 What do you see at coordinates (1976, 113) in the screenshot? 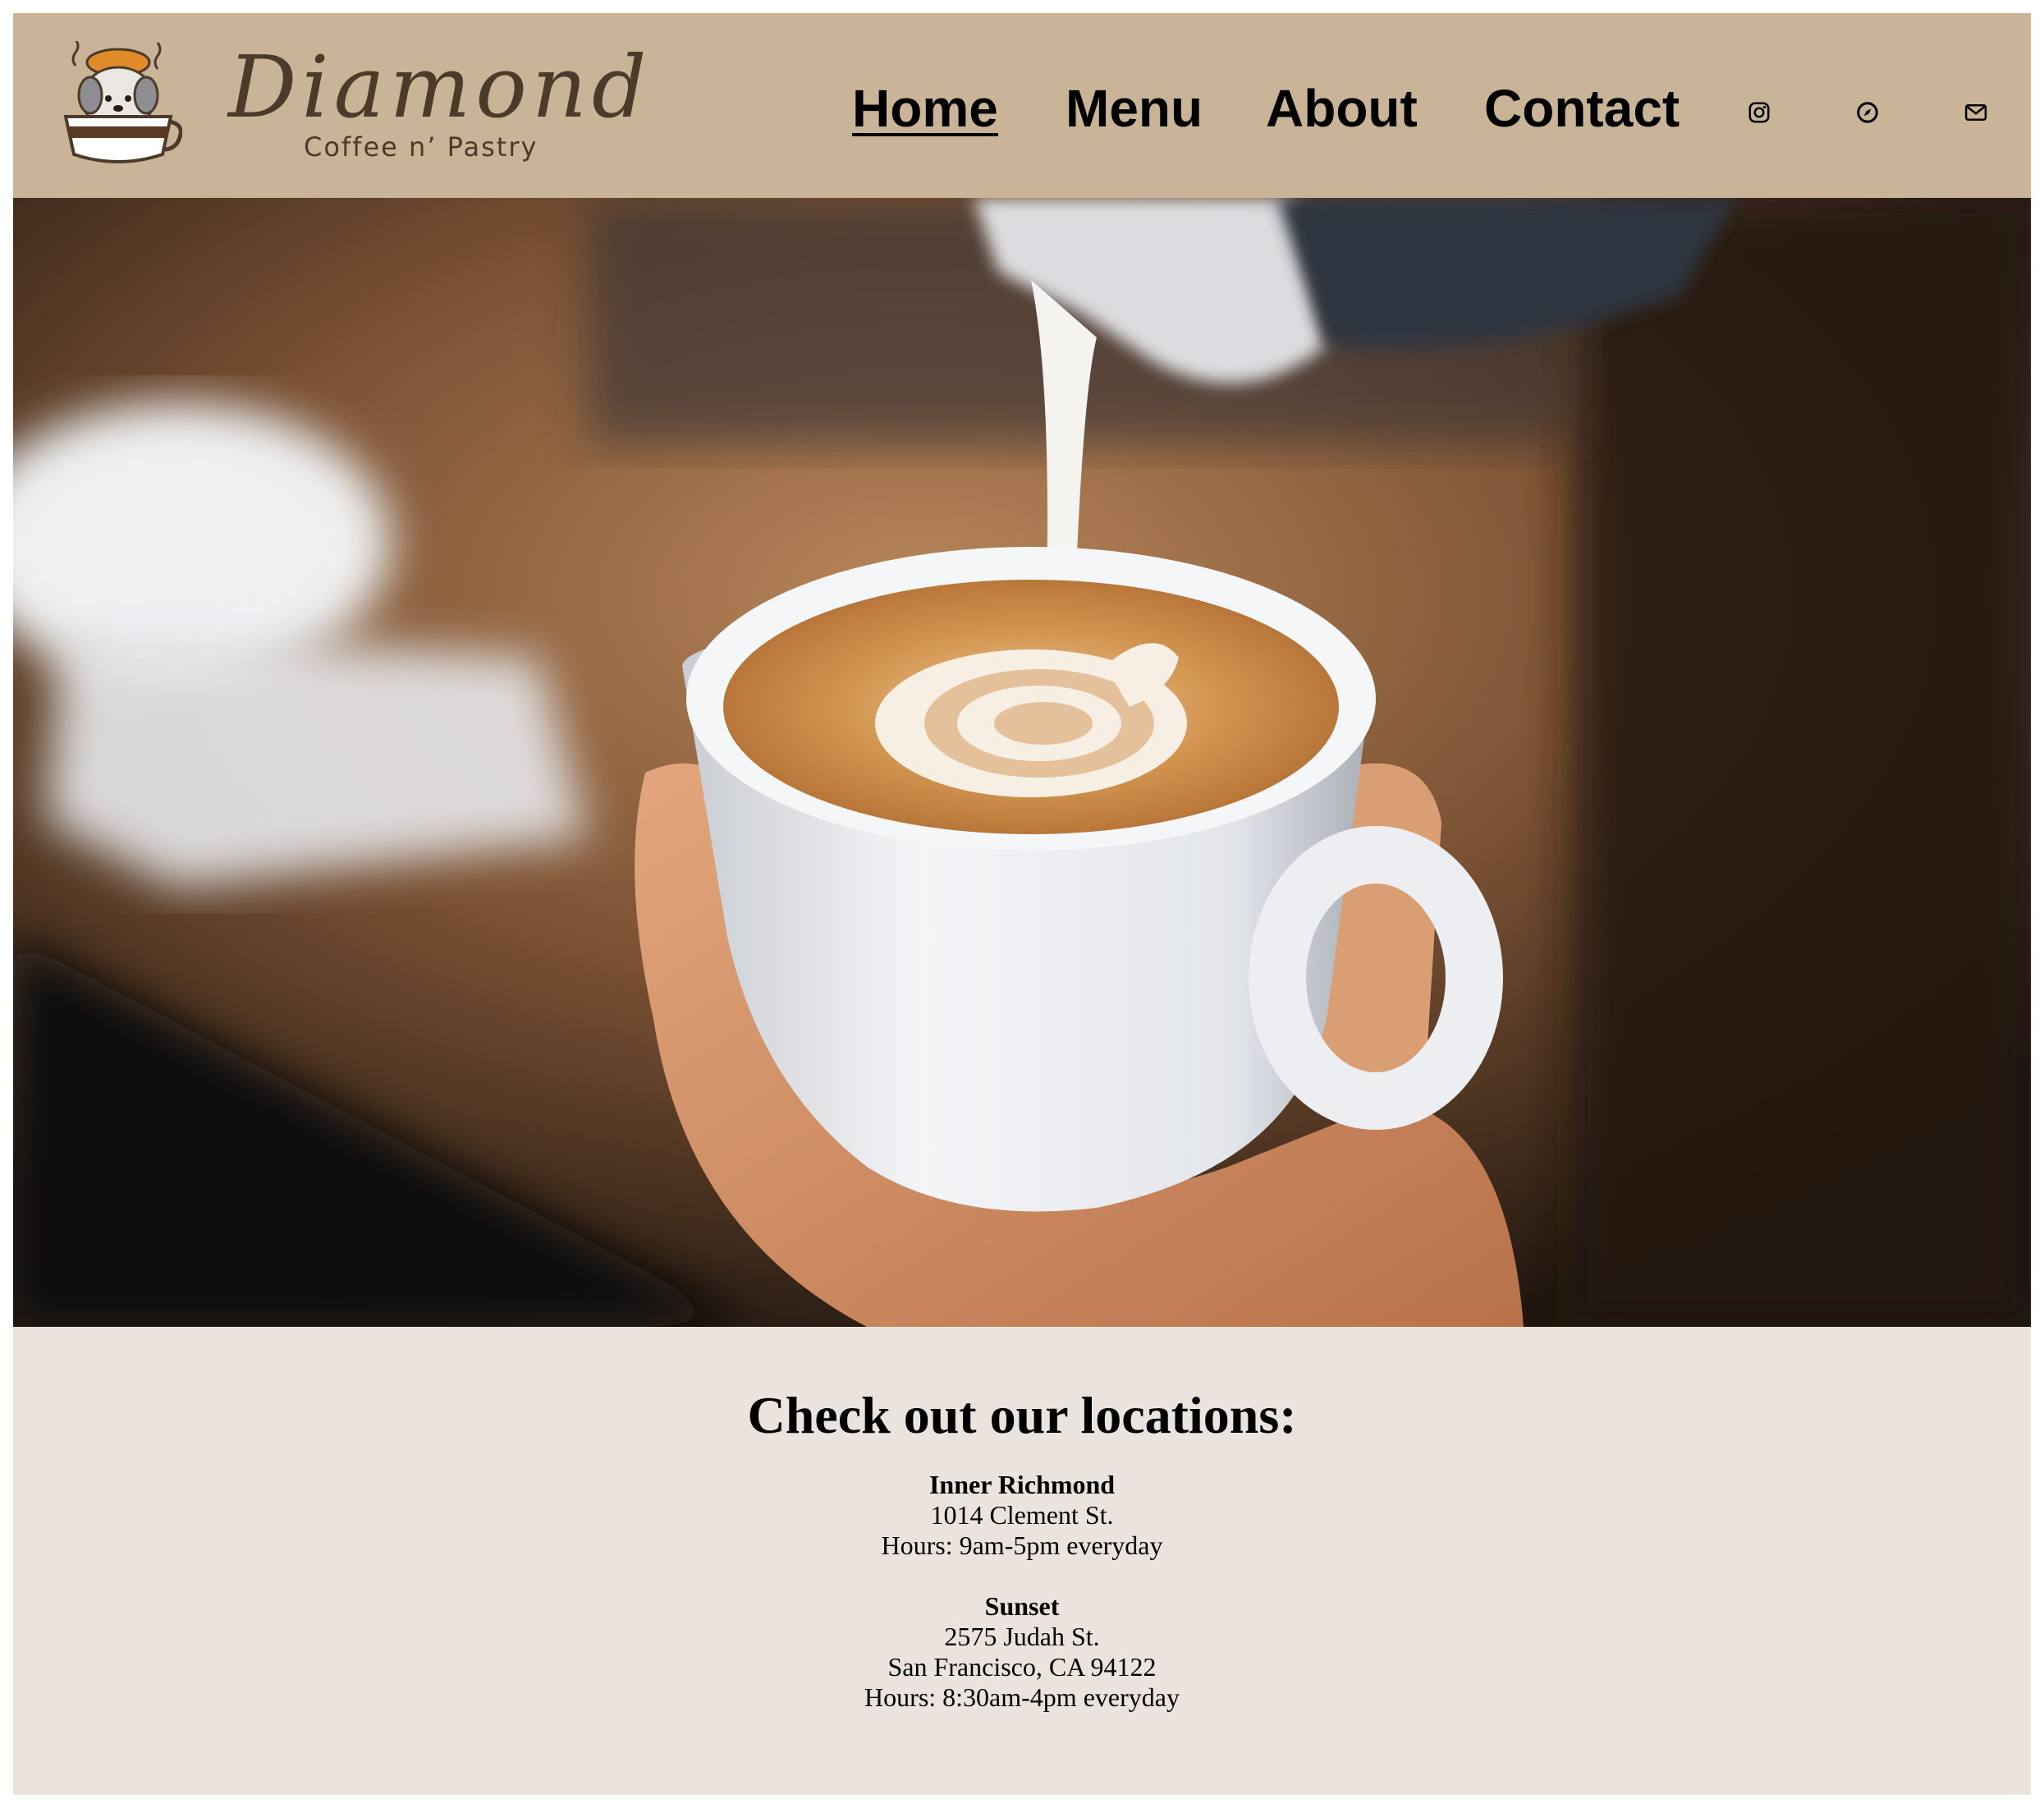
I see `mail-icon` at bounding box center [1976, 113].